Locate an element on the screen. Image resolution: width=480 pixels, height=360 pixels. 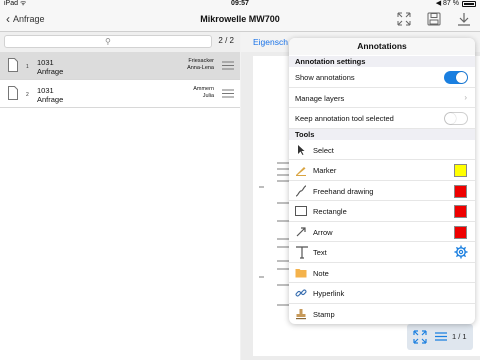
tool-hyperlink: Hyperlink is located at coordinates (382, 293).